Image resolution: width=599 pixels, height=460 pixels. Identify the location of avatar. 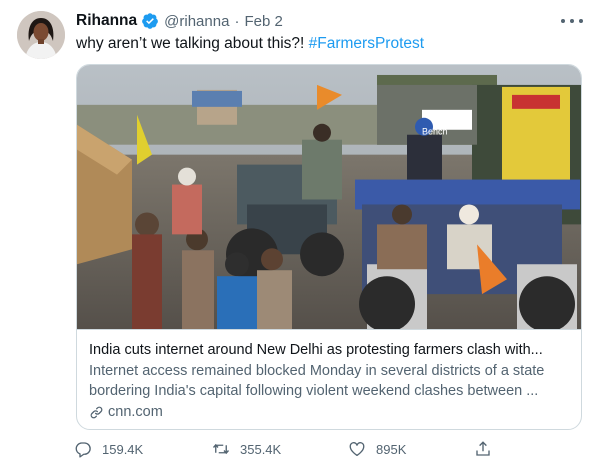
(41, 35).